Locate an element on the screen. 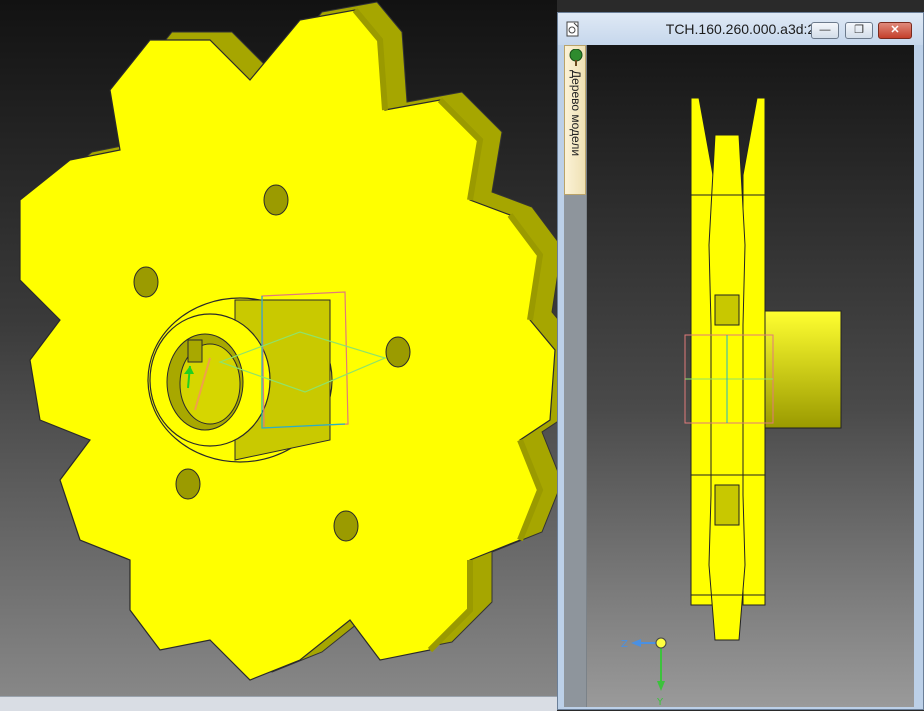 This screenshot has width=924, height=711. title-bar: ТСН.160.260.000.a3d:2 — ❐ ✕ is located at coordinates (740, 29).